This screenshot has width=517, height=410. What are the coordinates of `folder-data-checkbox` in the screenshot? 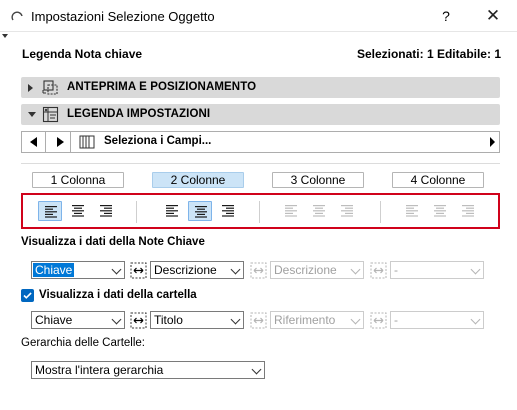 It's located at (27, 295).